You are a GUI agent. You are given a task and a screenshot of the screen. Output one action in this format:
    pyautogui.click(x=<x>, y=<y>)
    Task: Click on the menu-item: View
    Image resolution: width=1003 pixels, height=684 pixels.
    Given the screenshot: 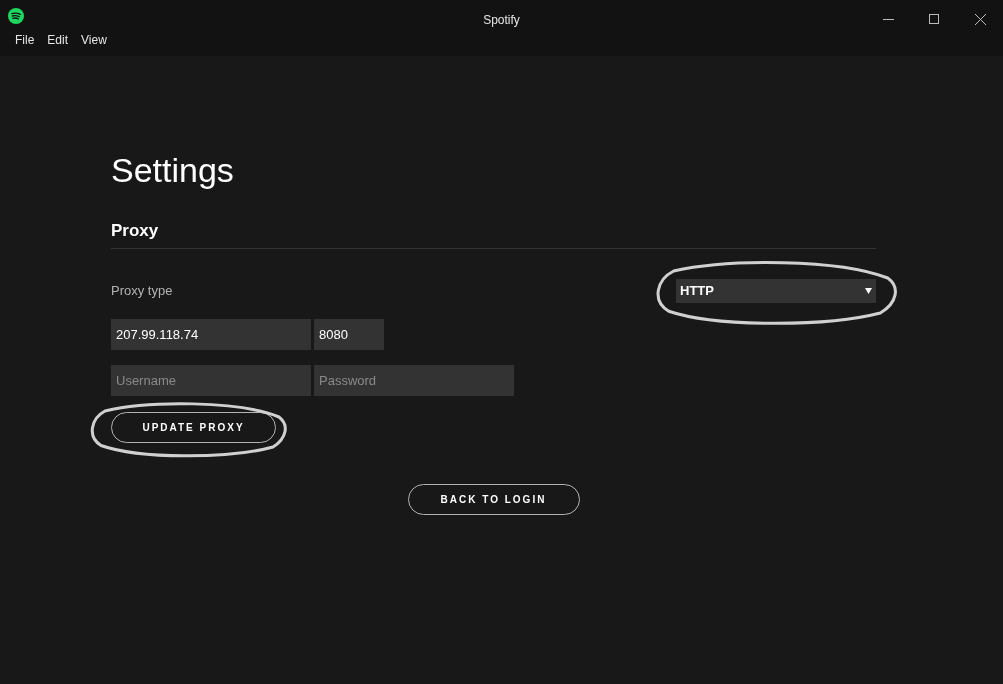 What is the action you would take?
    pyautogui.click(x=94, y=40)
    